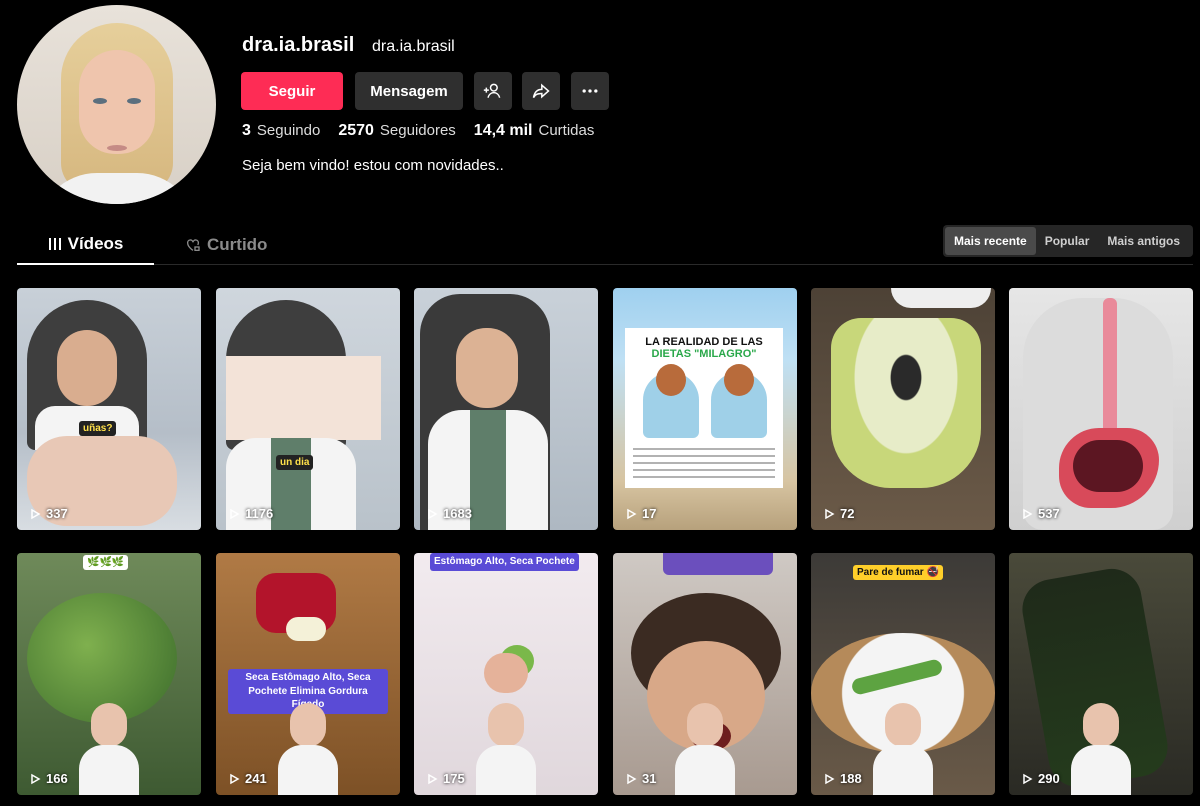 Image resolution: width=1200 pixels, height=806 pixels. What do you see at coordinates (506, 409) in the screenshot?
I see `video-card: 1683` at bounding box center [506, 409].